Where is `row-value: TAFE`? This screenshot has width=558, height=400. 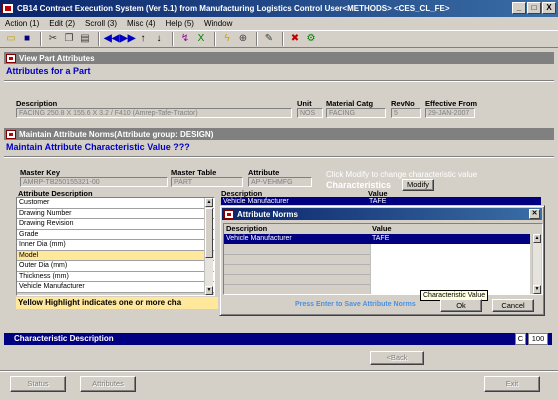 row-value: TAFE is located at coordinates (379, 239).